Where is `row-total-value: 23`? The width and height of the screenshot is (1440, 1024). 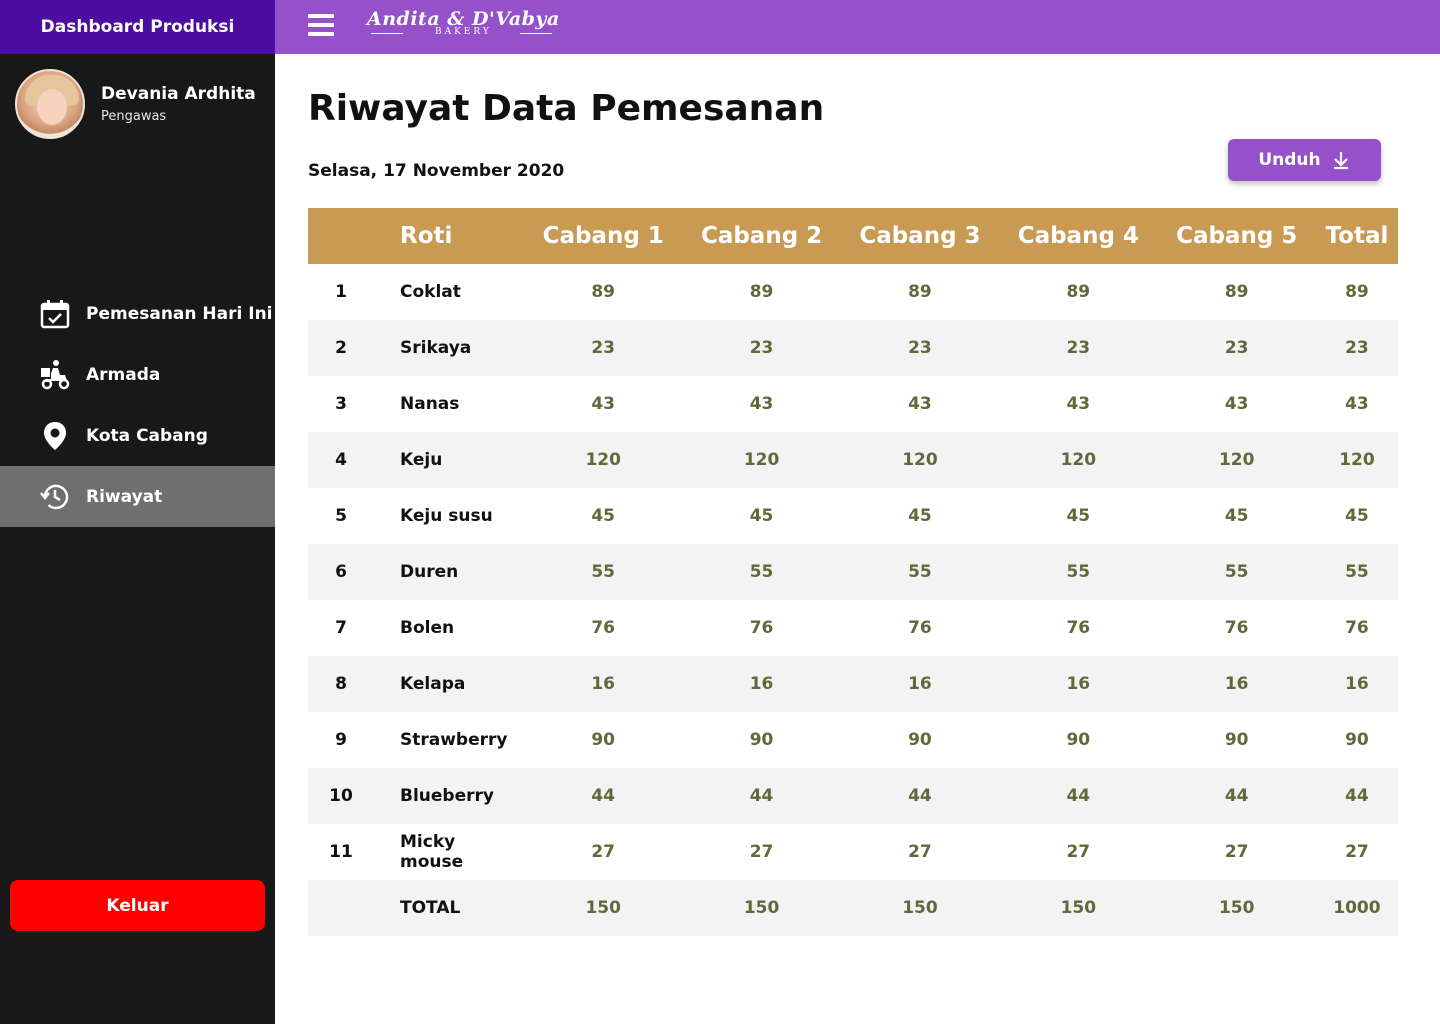
row-total-value: 23 is located at coordinates (1357, 348).